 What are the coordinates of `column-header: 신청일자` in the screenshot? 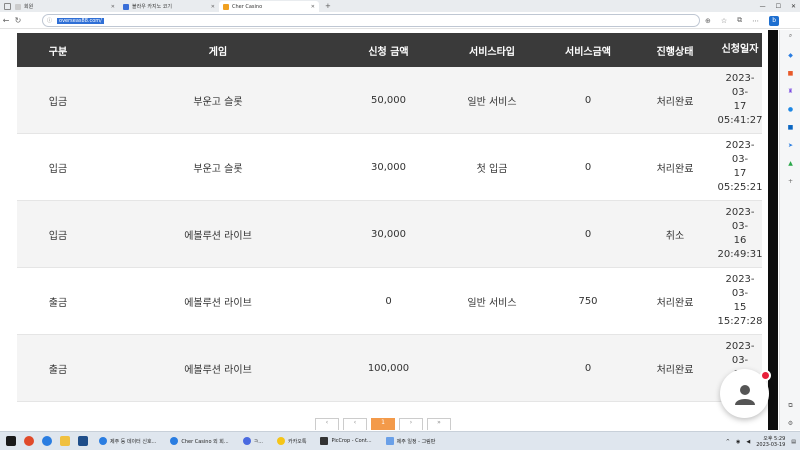 It's located at (740, 49).